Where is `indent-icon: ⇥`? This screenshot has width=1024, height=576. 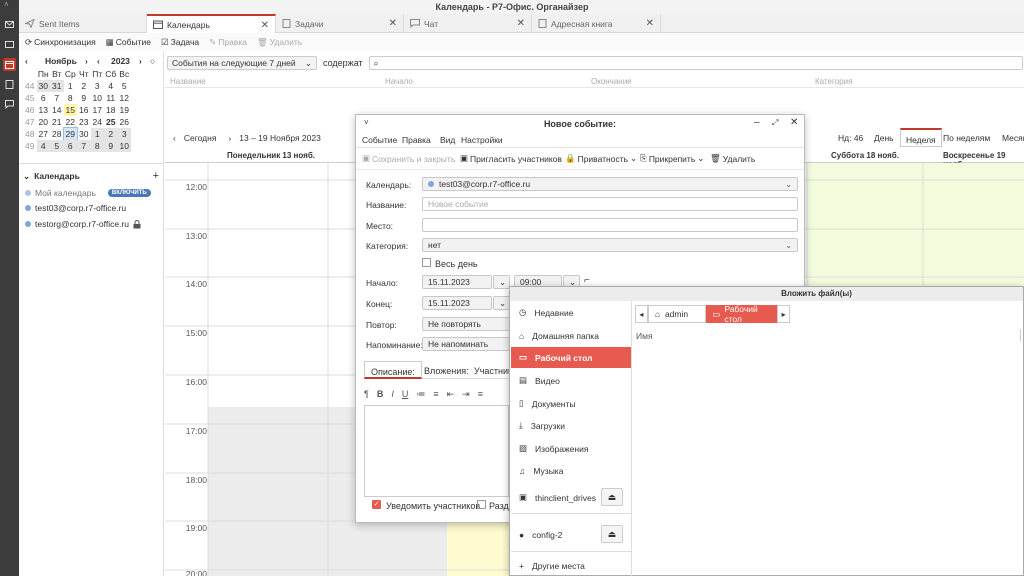
indent-icon: ⇥ is located at coordinates (466, 394).